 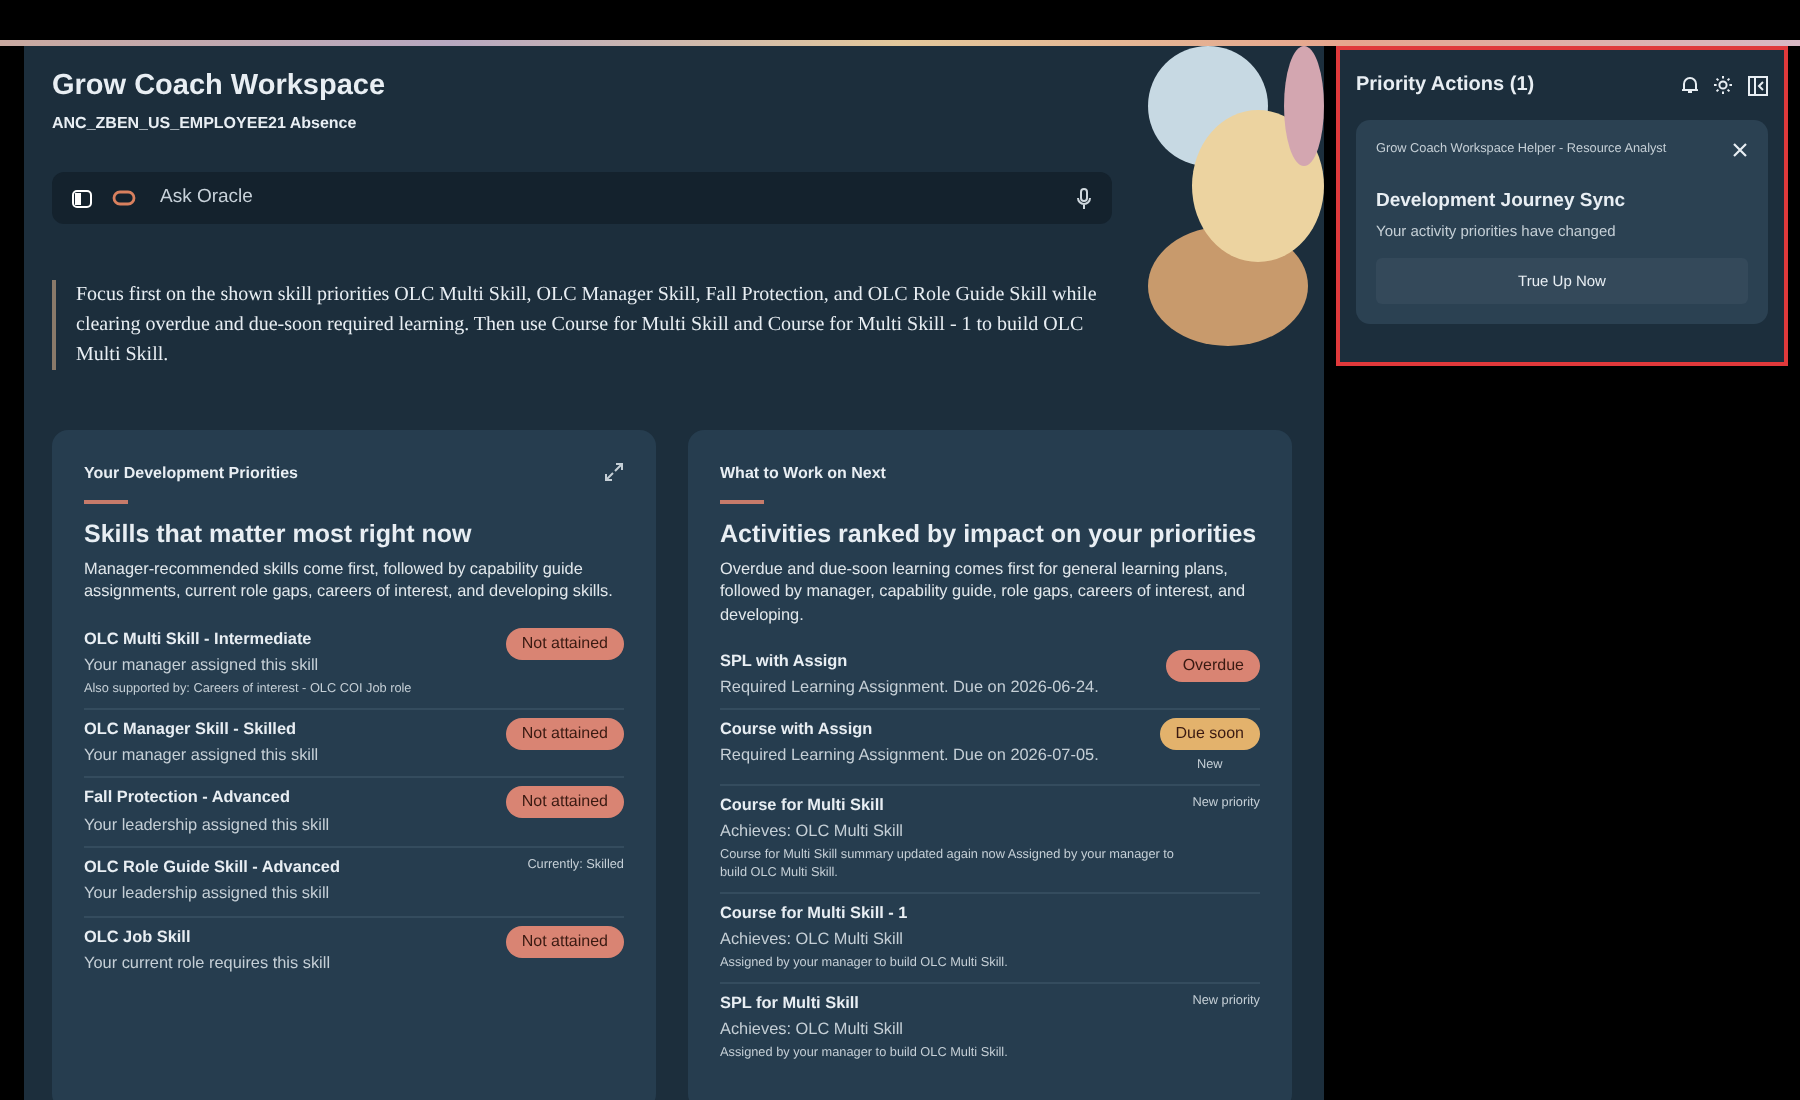 I want to click on page-subtitle: ANC_ZBEN_US_EMPLOYEE21 Absence, so click(x=205, y=124).